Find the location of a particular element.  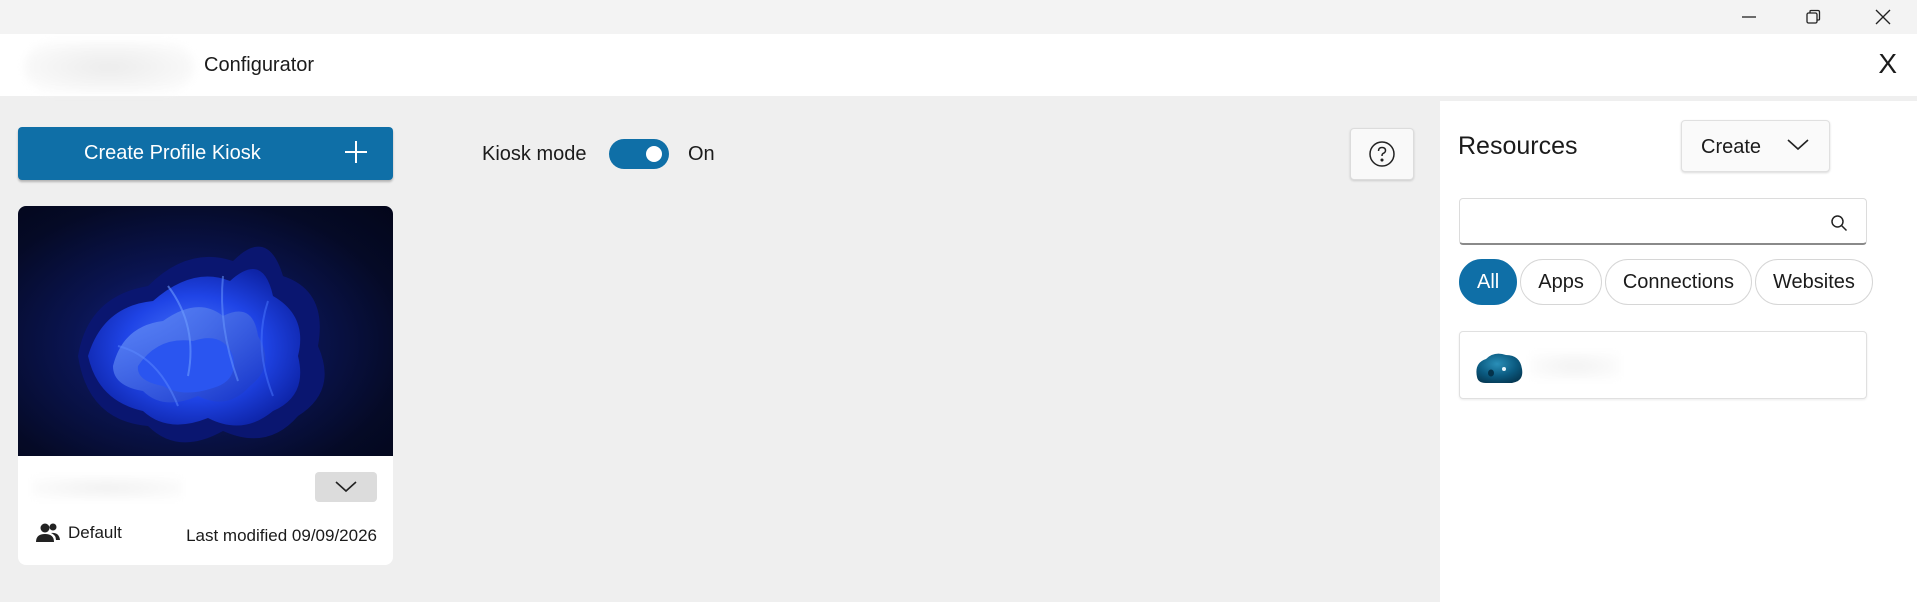

create-dropdown-label: Create is located at coordinates (1731, 147).